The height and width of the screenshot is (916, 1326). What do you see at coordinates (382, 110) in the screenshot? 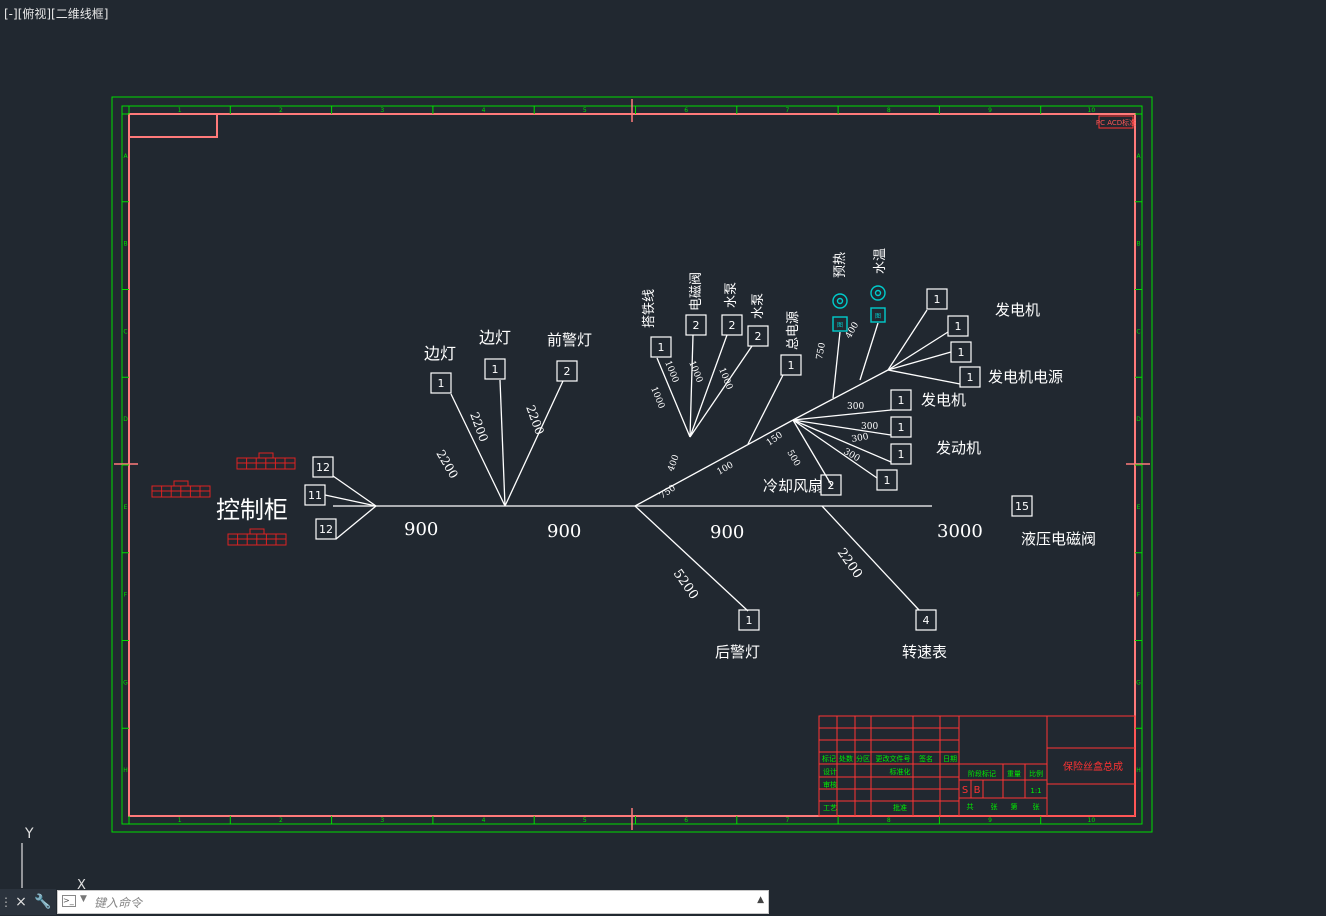
I see `grid-label-top: 3` at bounding box center [382, 110].